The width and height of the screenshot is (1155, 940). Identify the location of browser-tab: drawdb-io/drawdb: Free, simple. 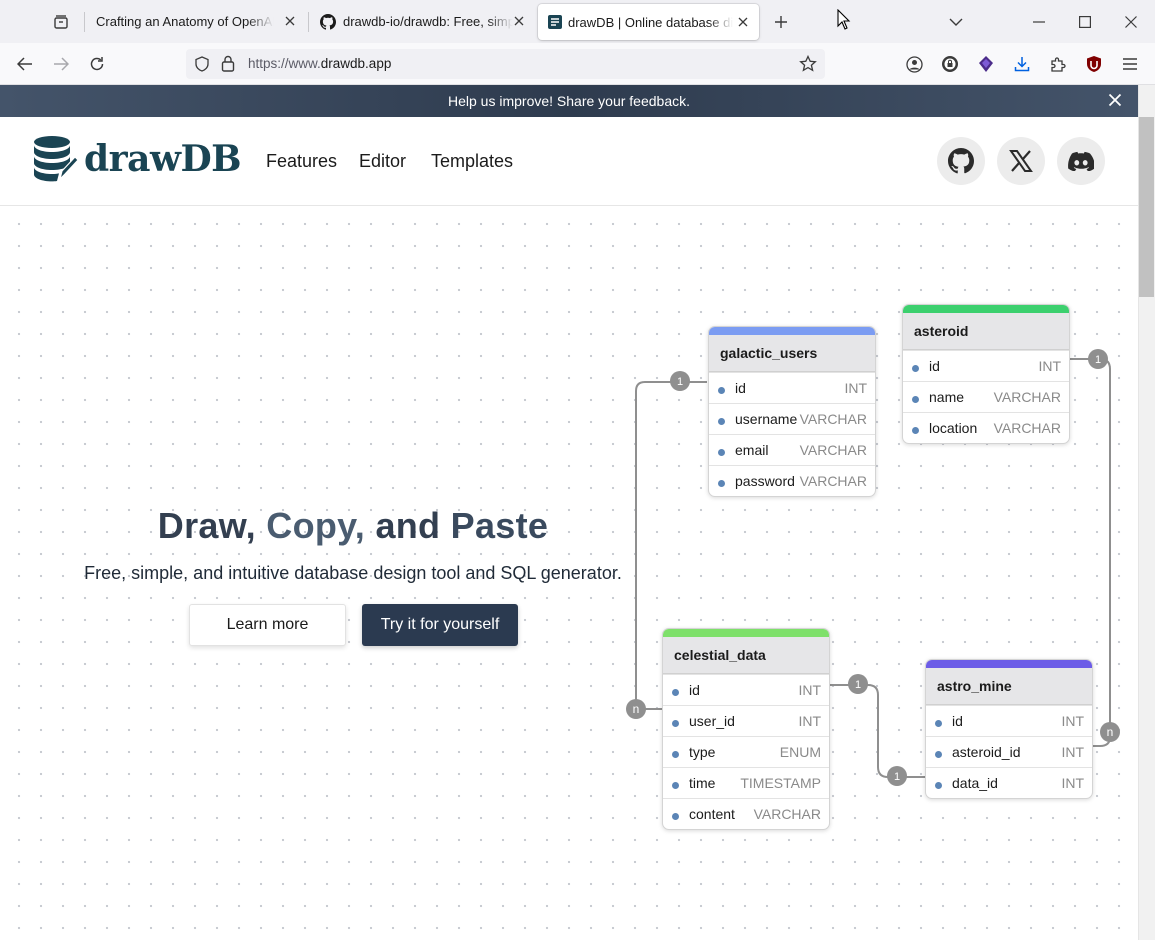
(422, 21).